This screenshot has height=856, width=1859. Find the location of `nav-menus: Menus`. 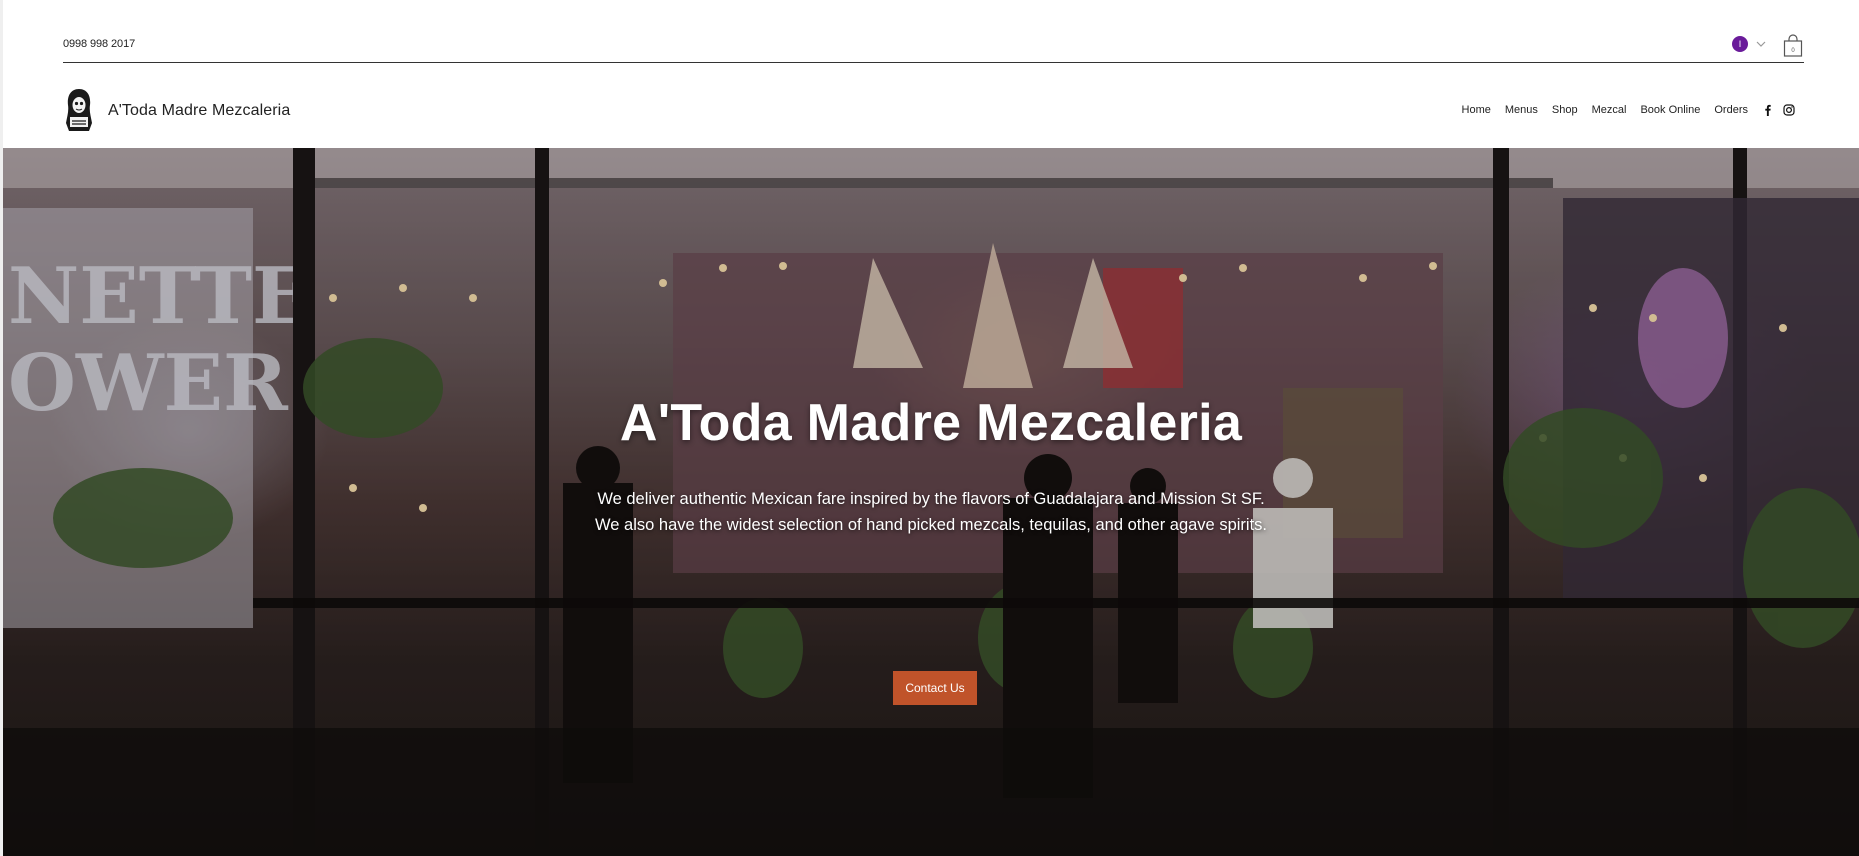

nav-menus: Menus is located at coordinates (1521, 110).